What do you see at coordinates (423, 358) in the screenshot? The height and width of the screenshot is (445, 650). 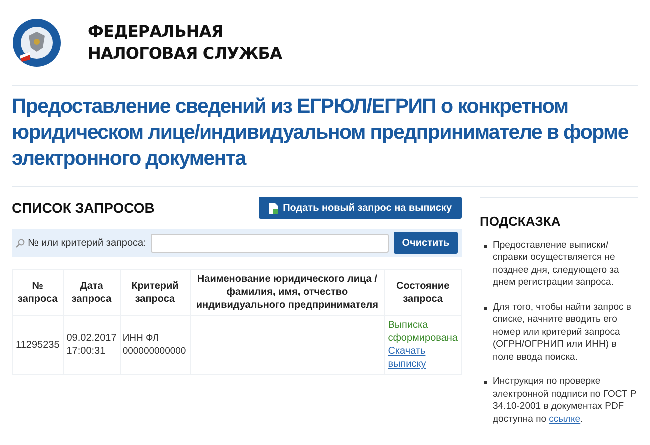 I see `download-link: Скачать выписку` at bounding box center [423, 358].